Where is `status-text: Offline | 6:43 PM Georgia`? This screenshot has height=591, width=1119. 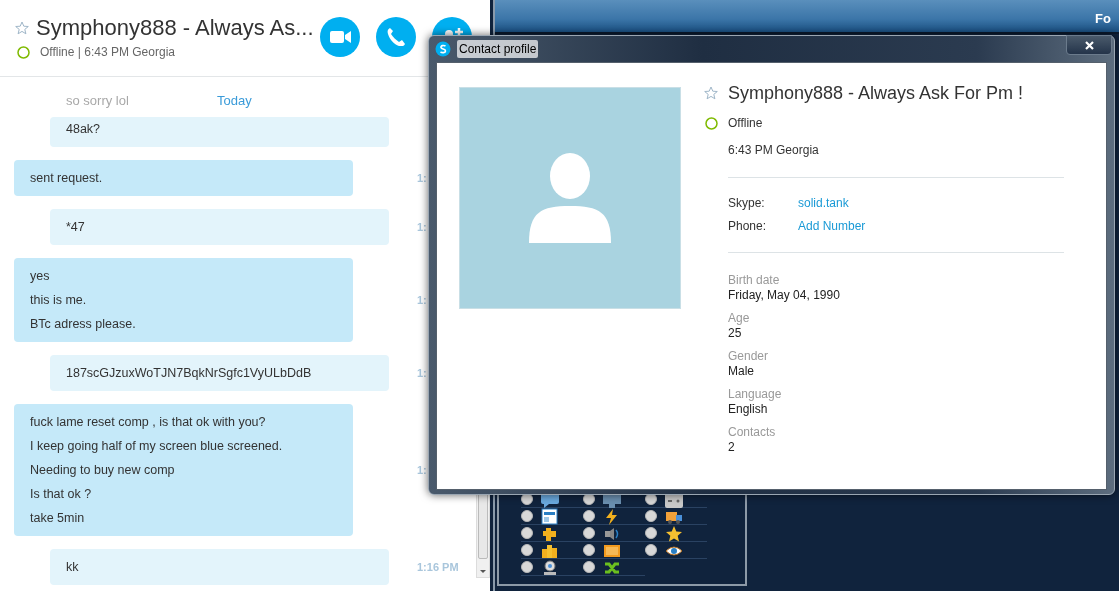 status-text: Offline | 6:43 PM Georgia is located at coordinates (107, 52).